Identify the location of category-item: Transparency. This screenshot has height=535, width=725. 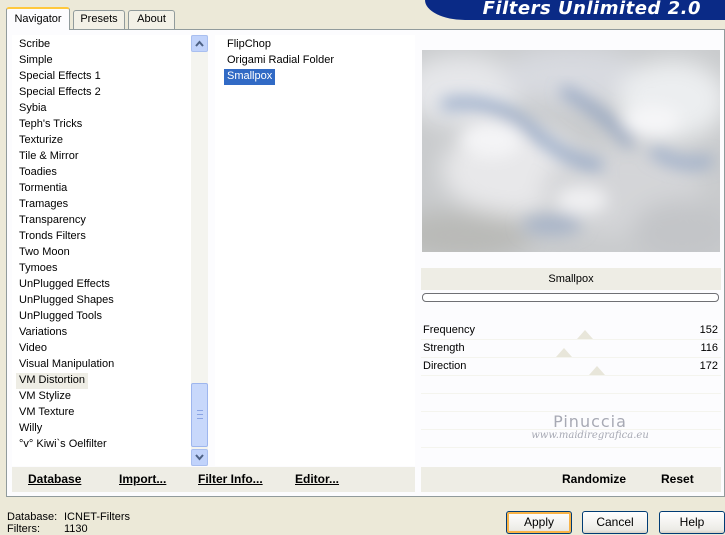
(52, 221).